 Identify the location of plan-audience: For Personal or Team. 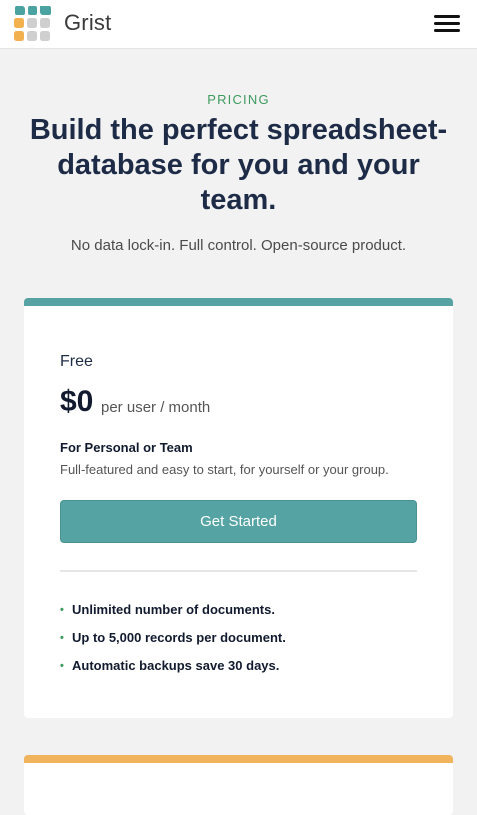
(126, 447).